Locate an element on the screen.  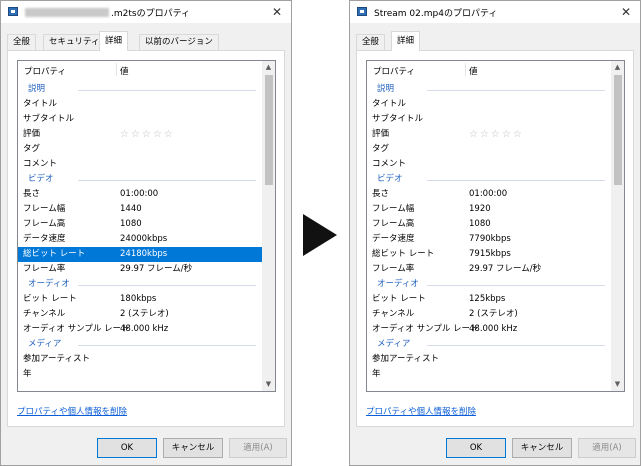
tab-previous-versions: 以前のバージョン is located at coordinates (179, 42).